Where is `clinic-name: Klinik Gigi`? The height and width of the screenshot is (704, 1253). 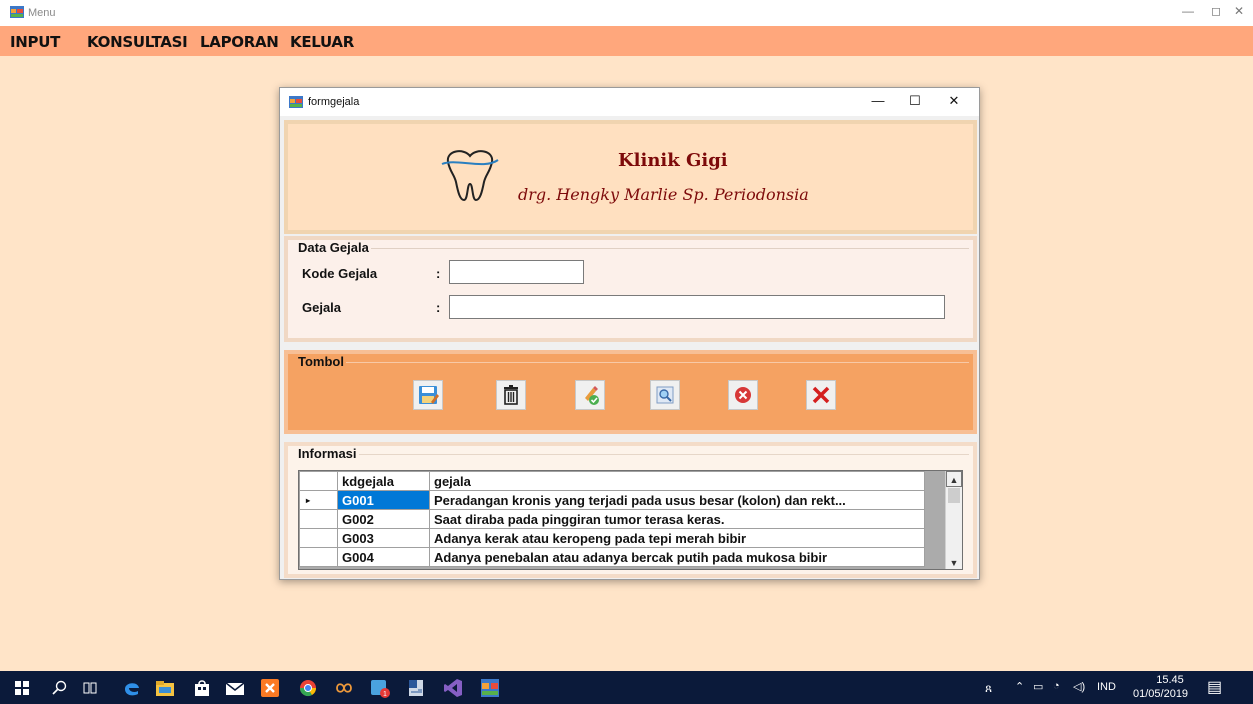 clinic-name: Klinik Gigi is located at coordinates (673, 160).